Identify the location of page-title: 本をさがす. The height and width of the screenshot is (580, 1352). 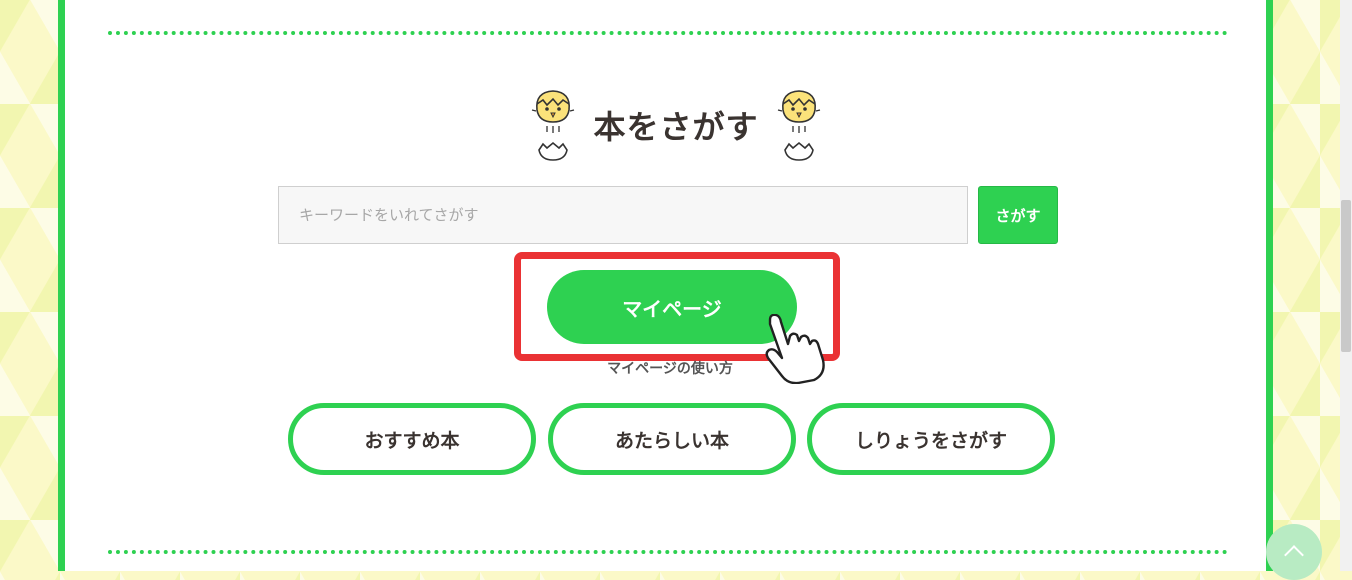
(676, 127).